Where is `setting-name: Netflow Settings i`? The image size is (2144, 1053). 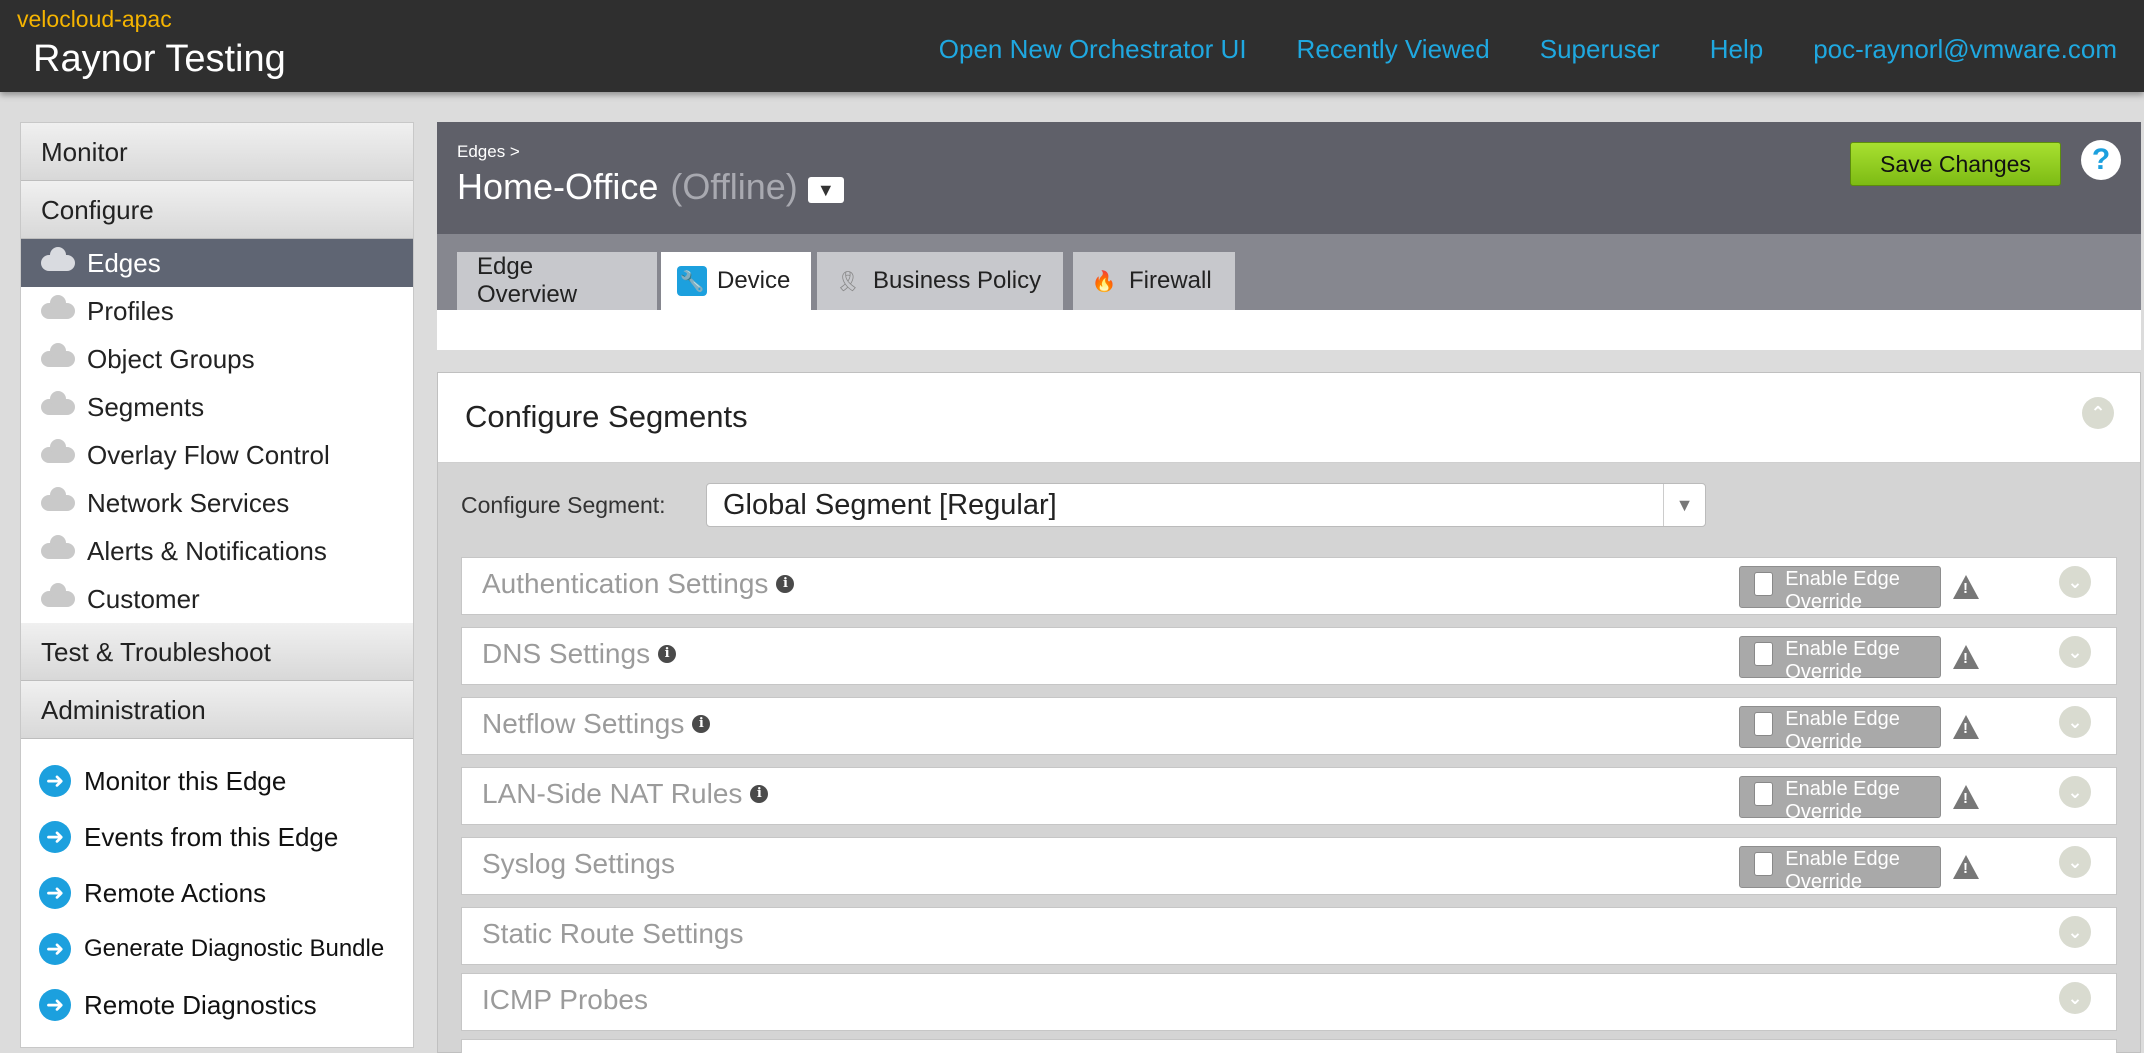 setting-name: Netflow Settings i is located at coordinates (596, 724).